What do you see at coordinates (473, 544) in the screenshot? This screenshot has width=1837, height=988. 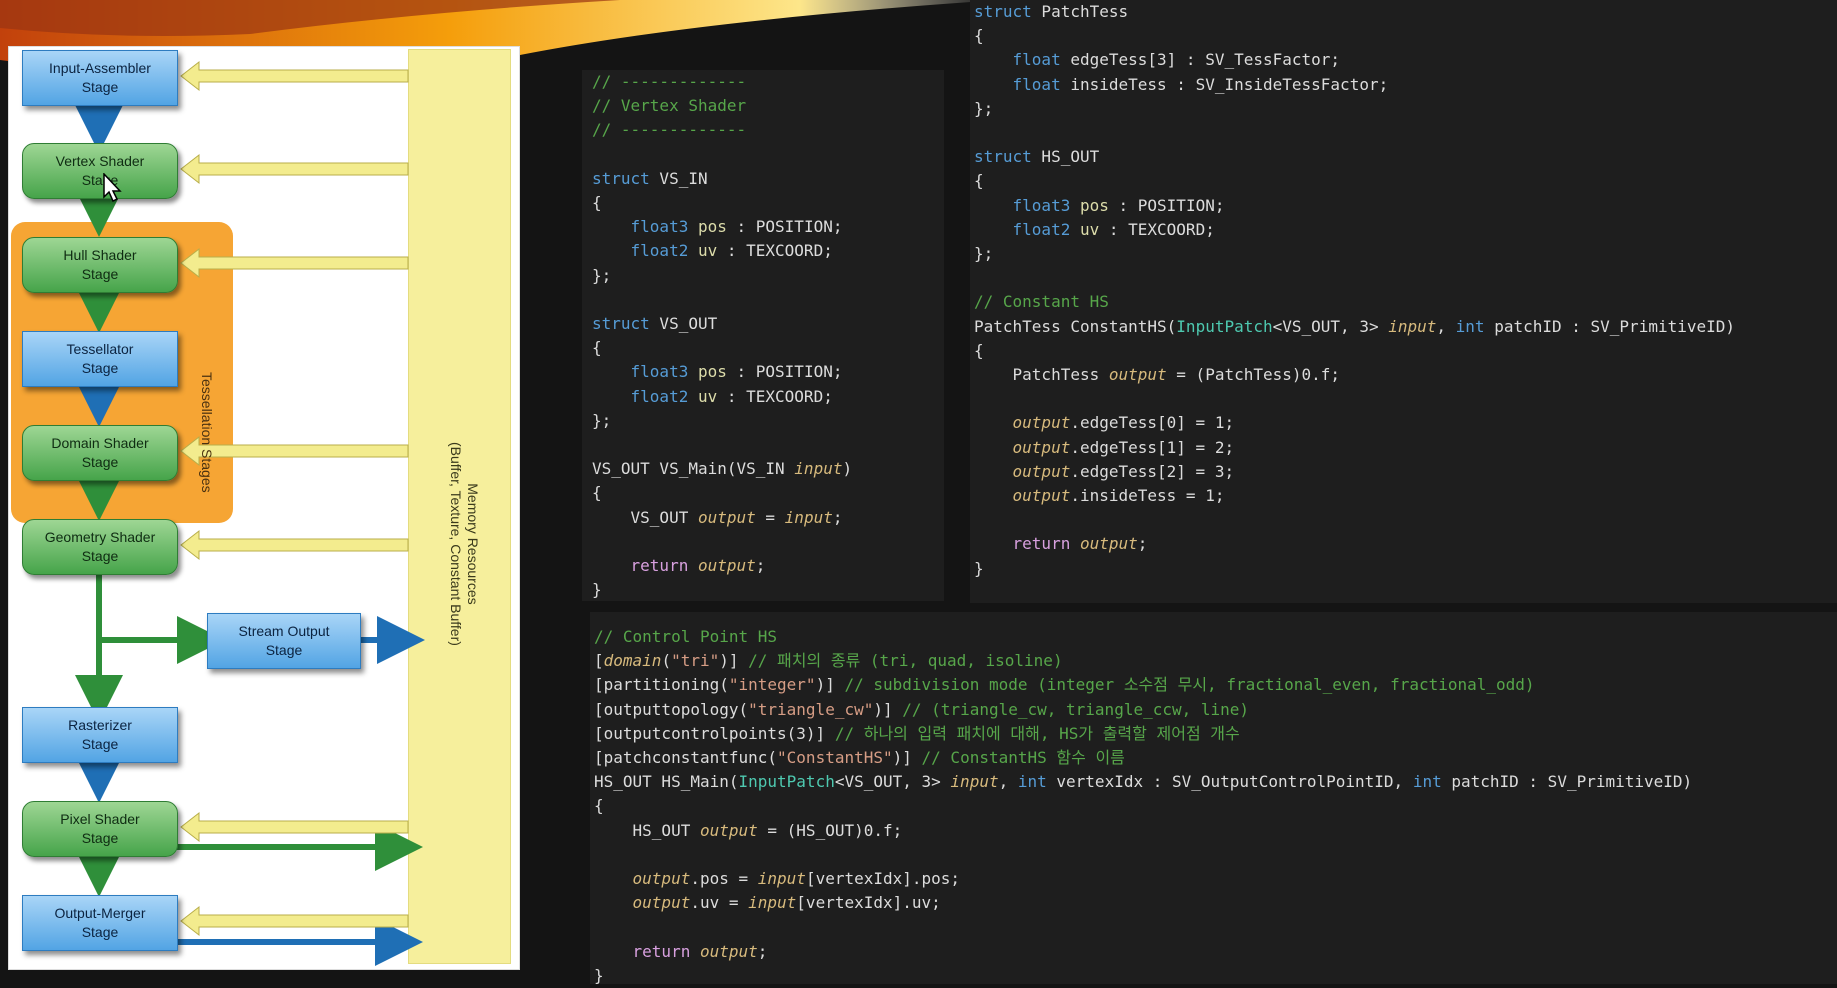 I see `memory-label-line1: Memory Resources` at bounding box center [473, 544].